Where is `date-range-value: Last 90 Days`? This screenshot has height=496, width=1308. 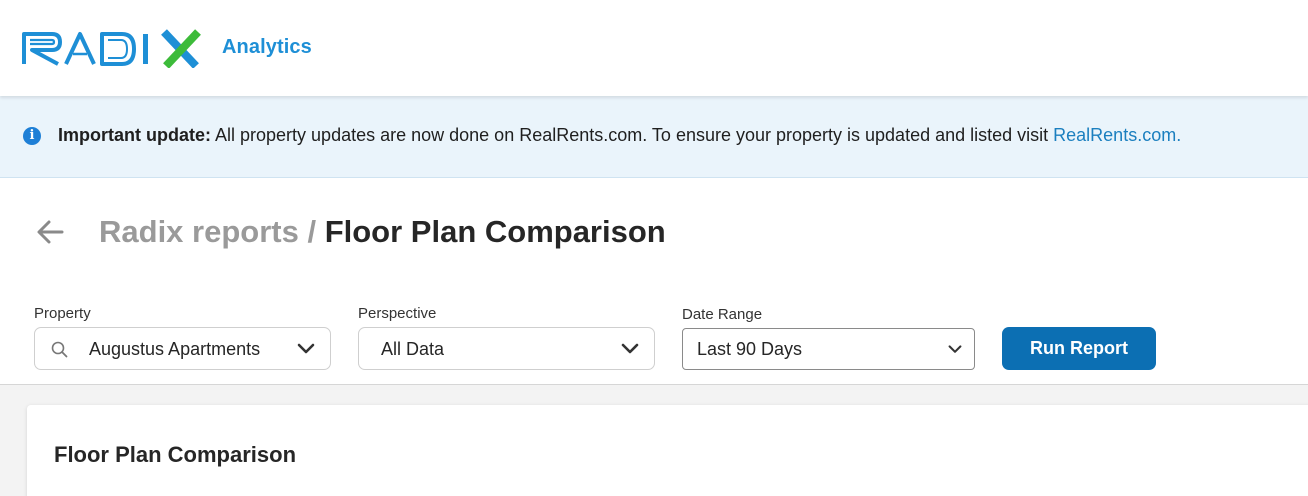
date-range-value: Last 90 Days is located at coordinates (750, 349).